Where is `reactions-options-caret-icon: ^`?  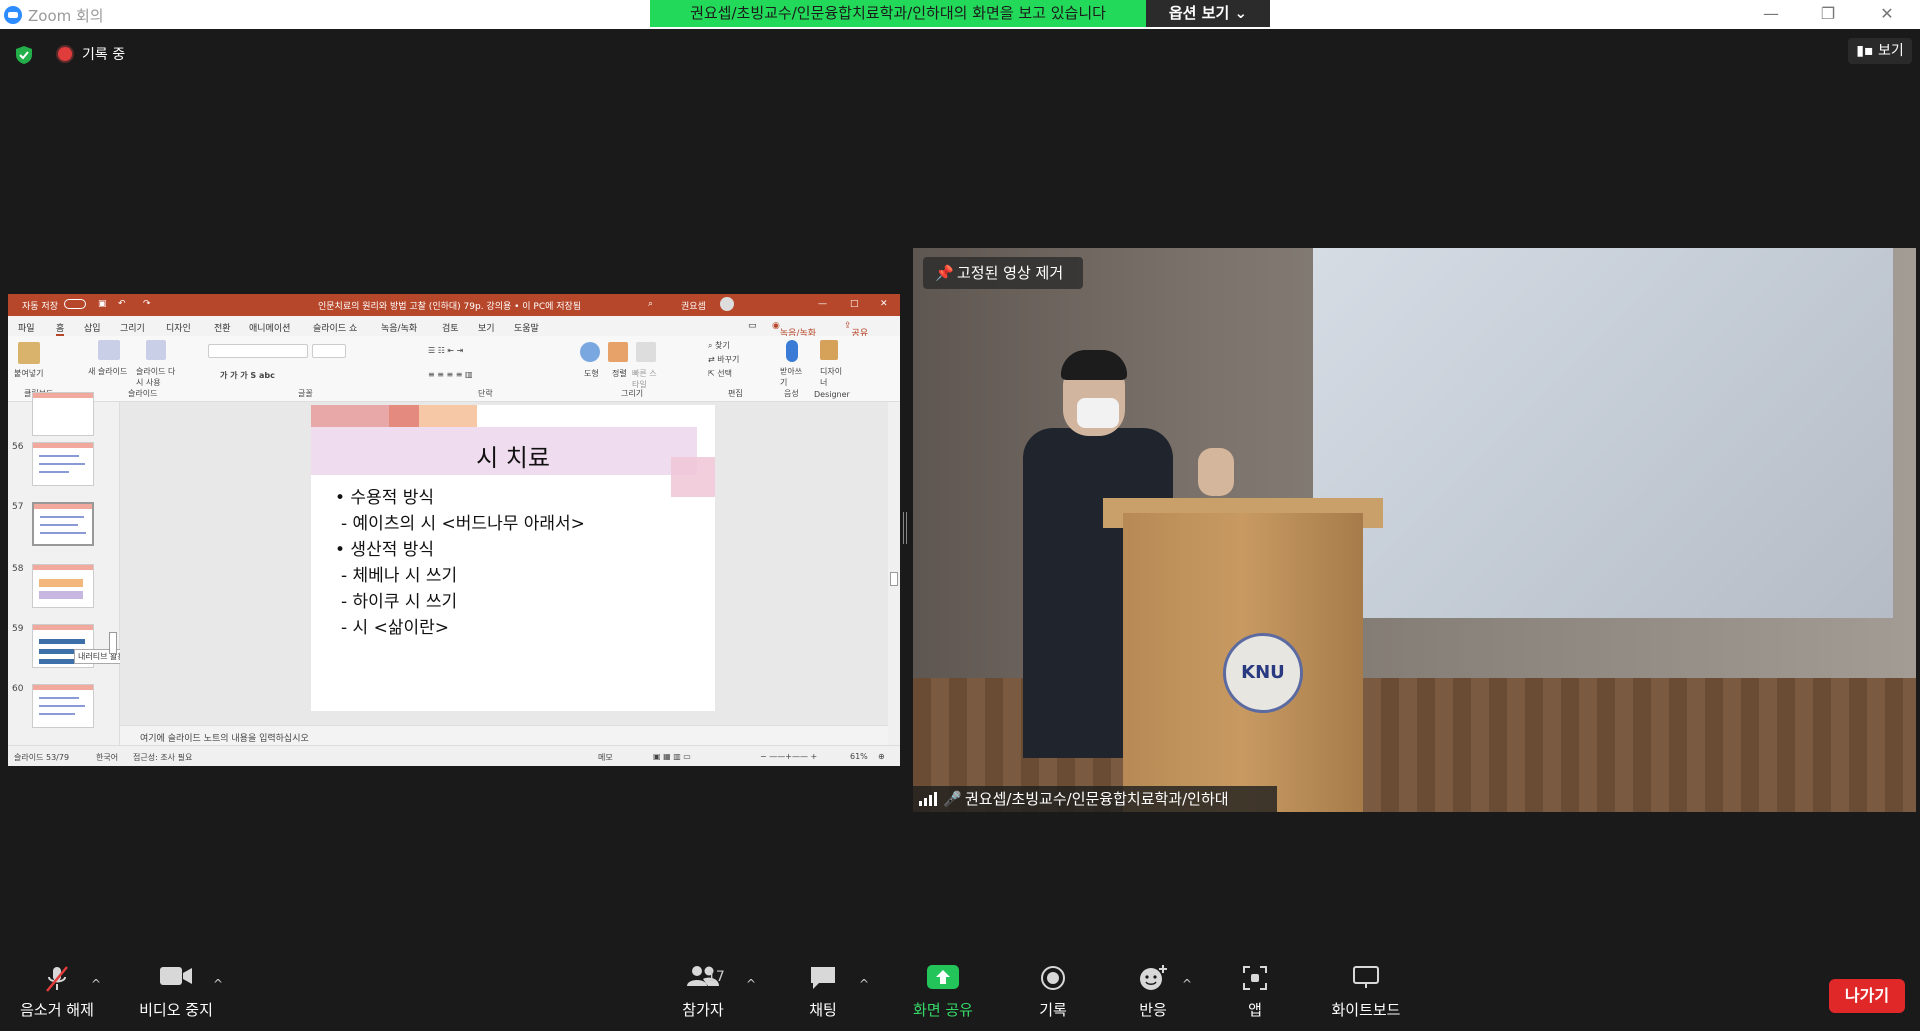 reactions-options-caret-icon: ^ is located at coordinates (1187, 984).